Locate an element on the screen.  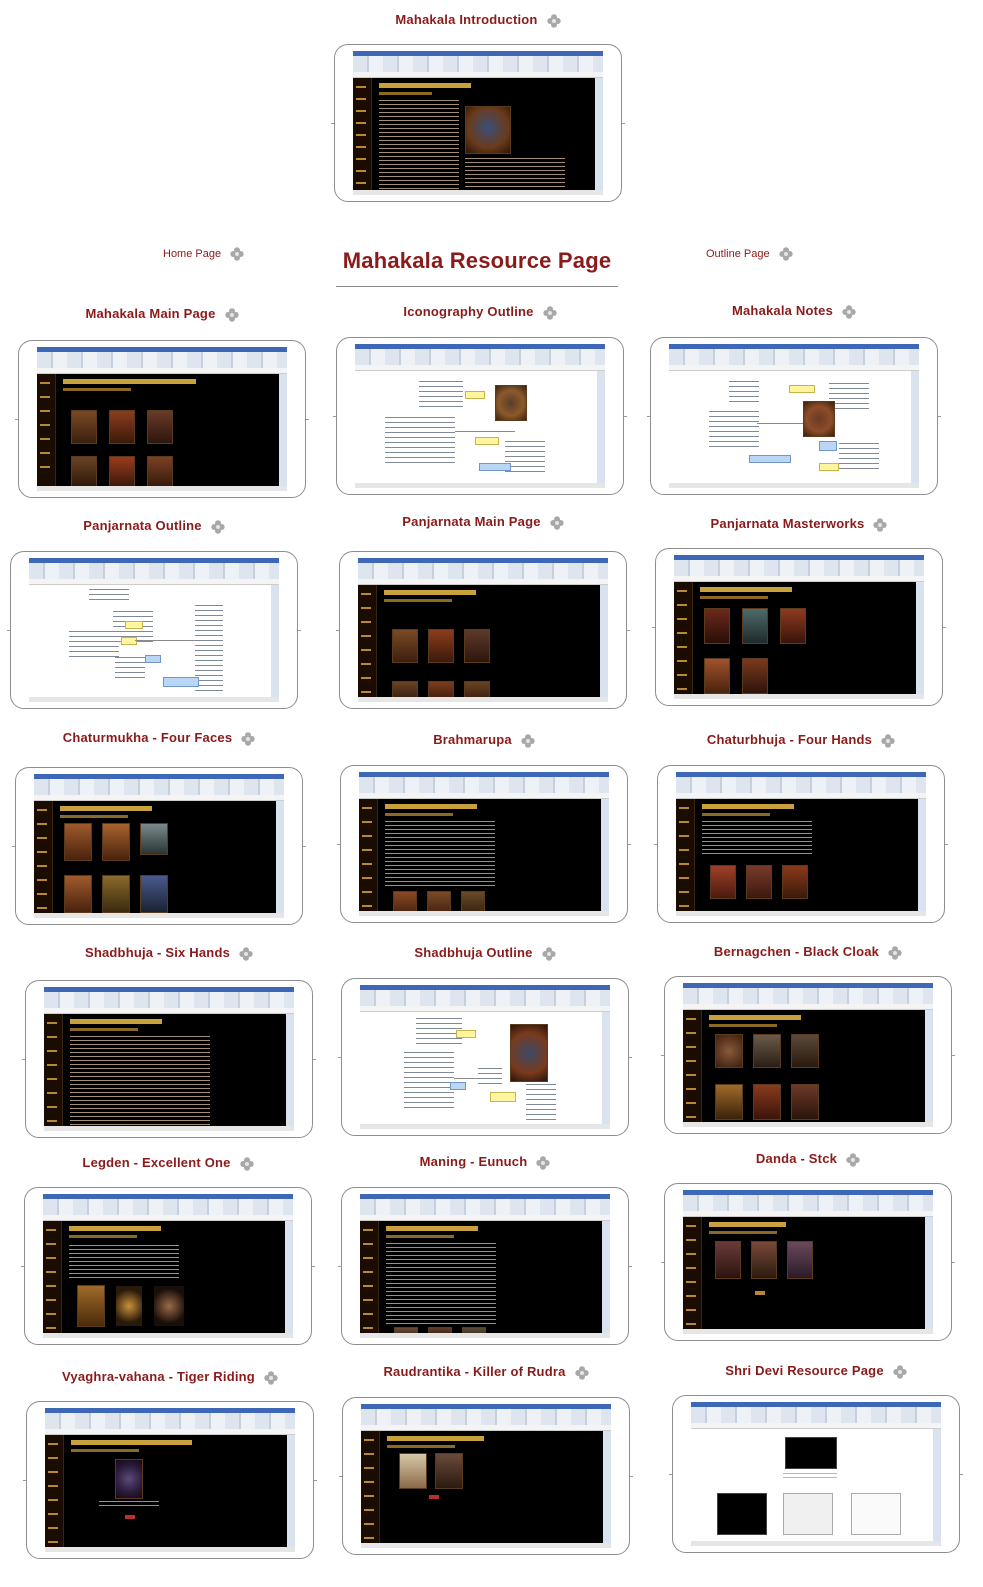
topic-card-panj-outline is located at coordinates (154, 630).